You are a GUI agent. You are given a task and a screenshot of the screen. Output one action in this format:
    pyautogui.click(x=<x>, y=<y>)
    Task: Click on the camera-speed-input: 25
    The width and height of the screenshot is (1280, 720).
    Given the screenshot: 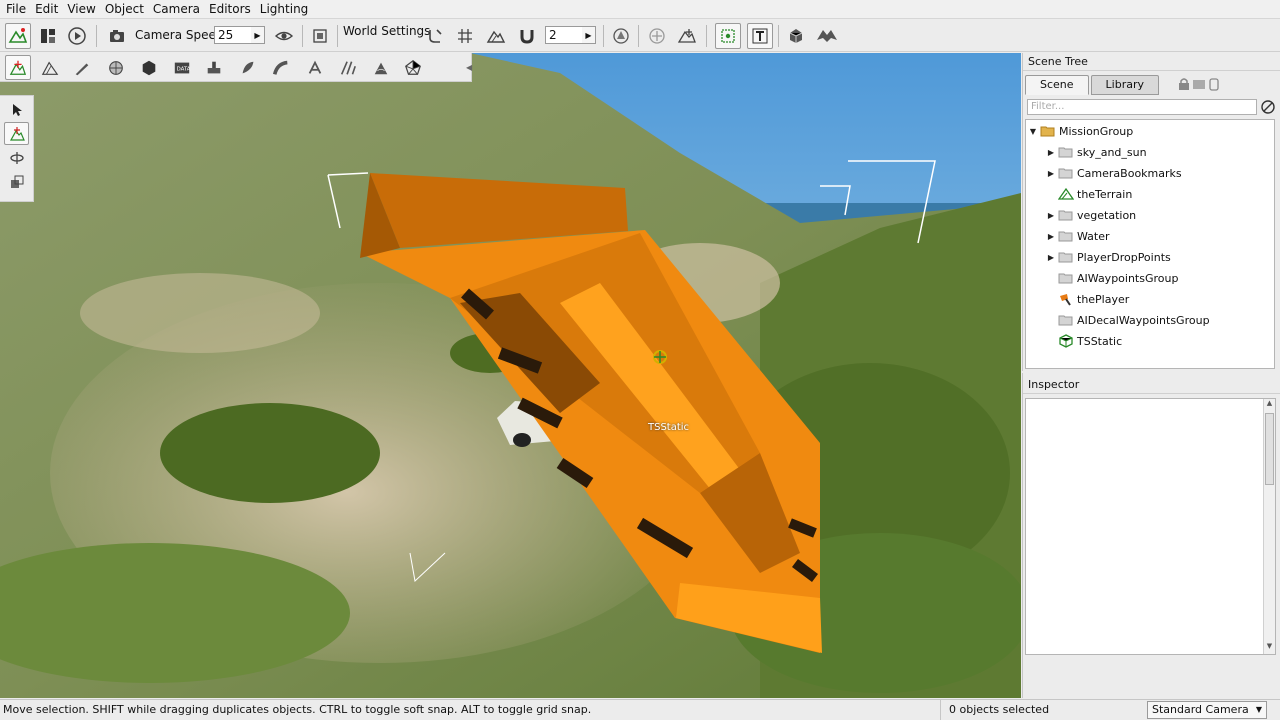 What is the action you would take?
    pyautogui.click(x=233, y=35)
    